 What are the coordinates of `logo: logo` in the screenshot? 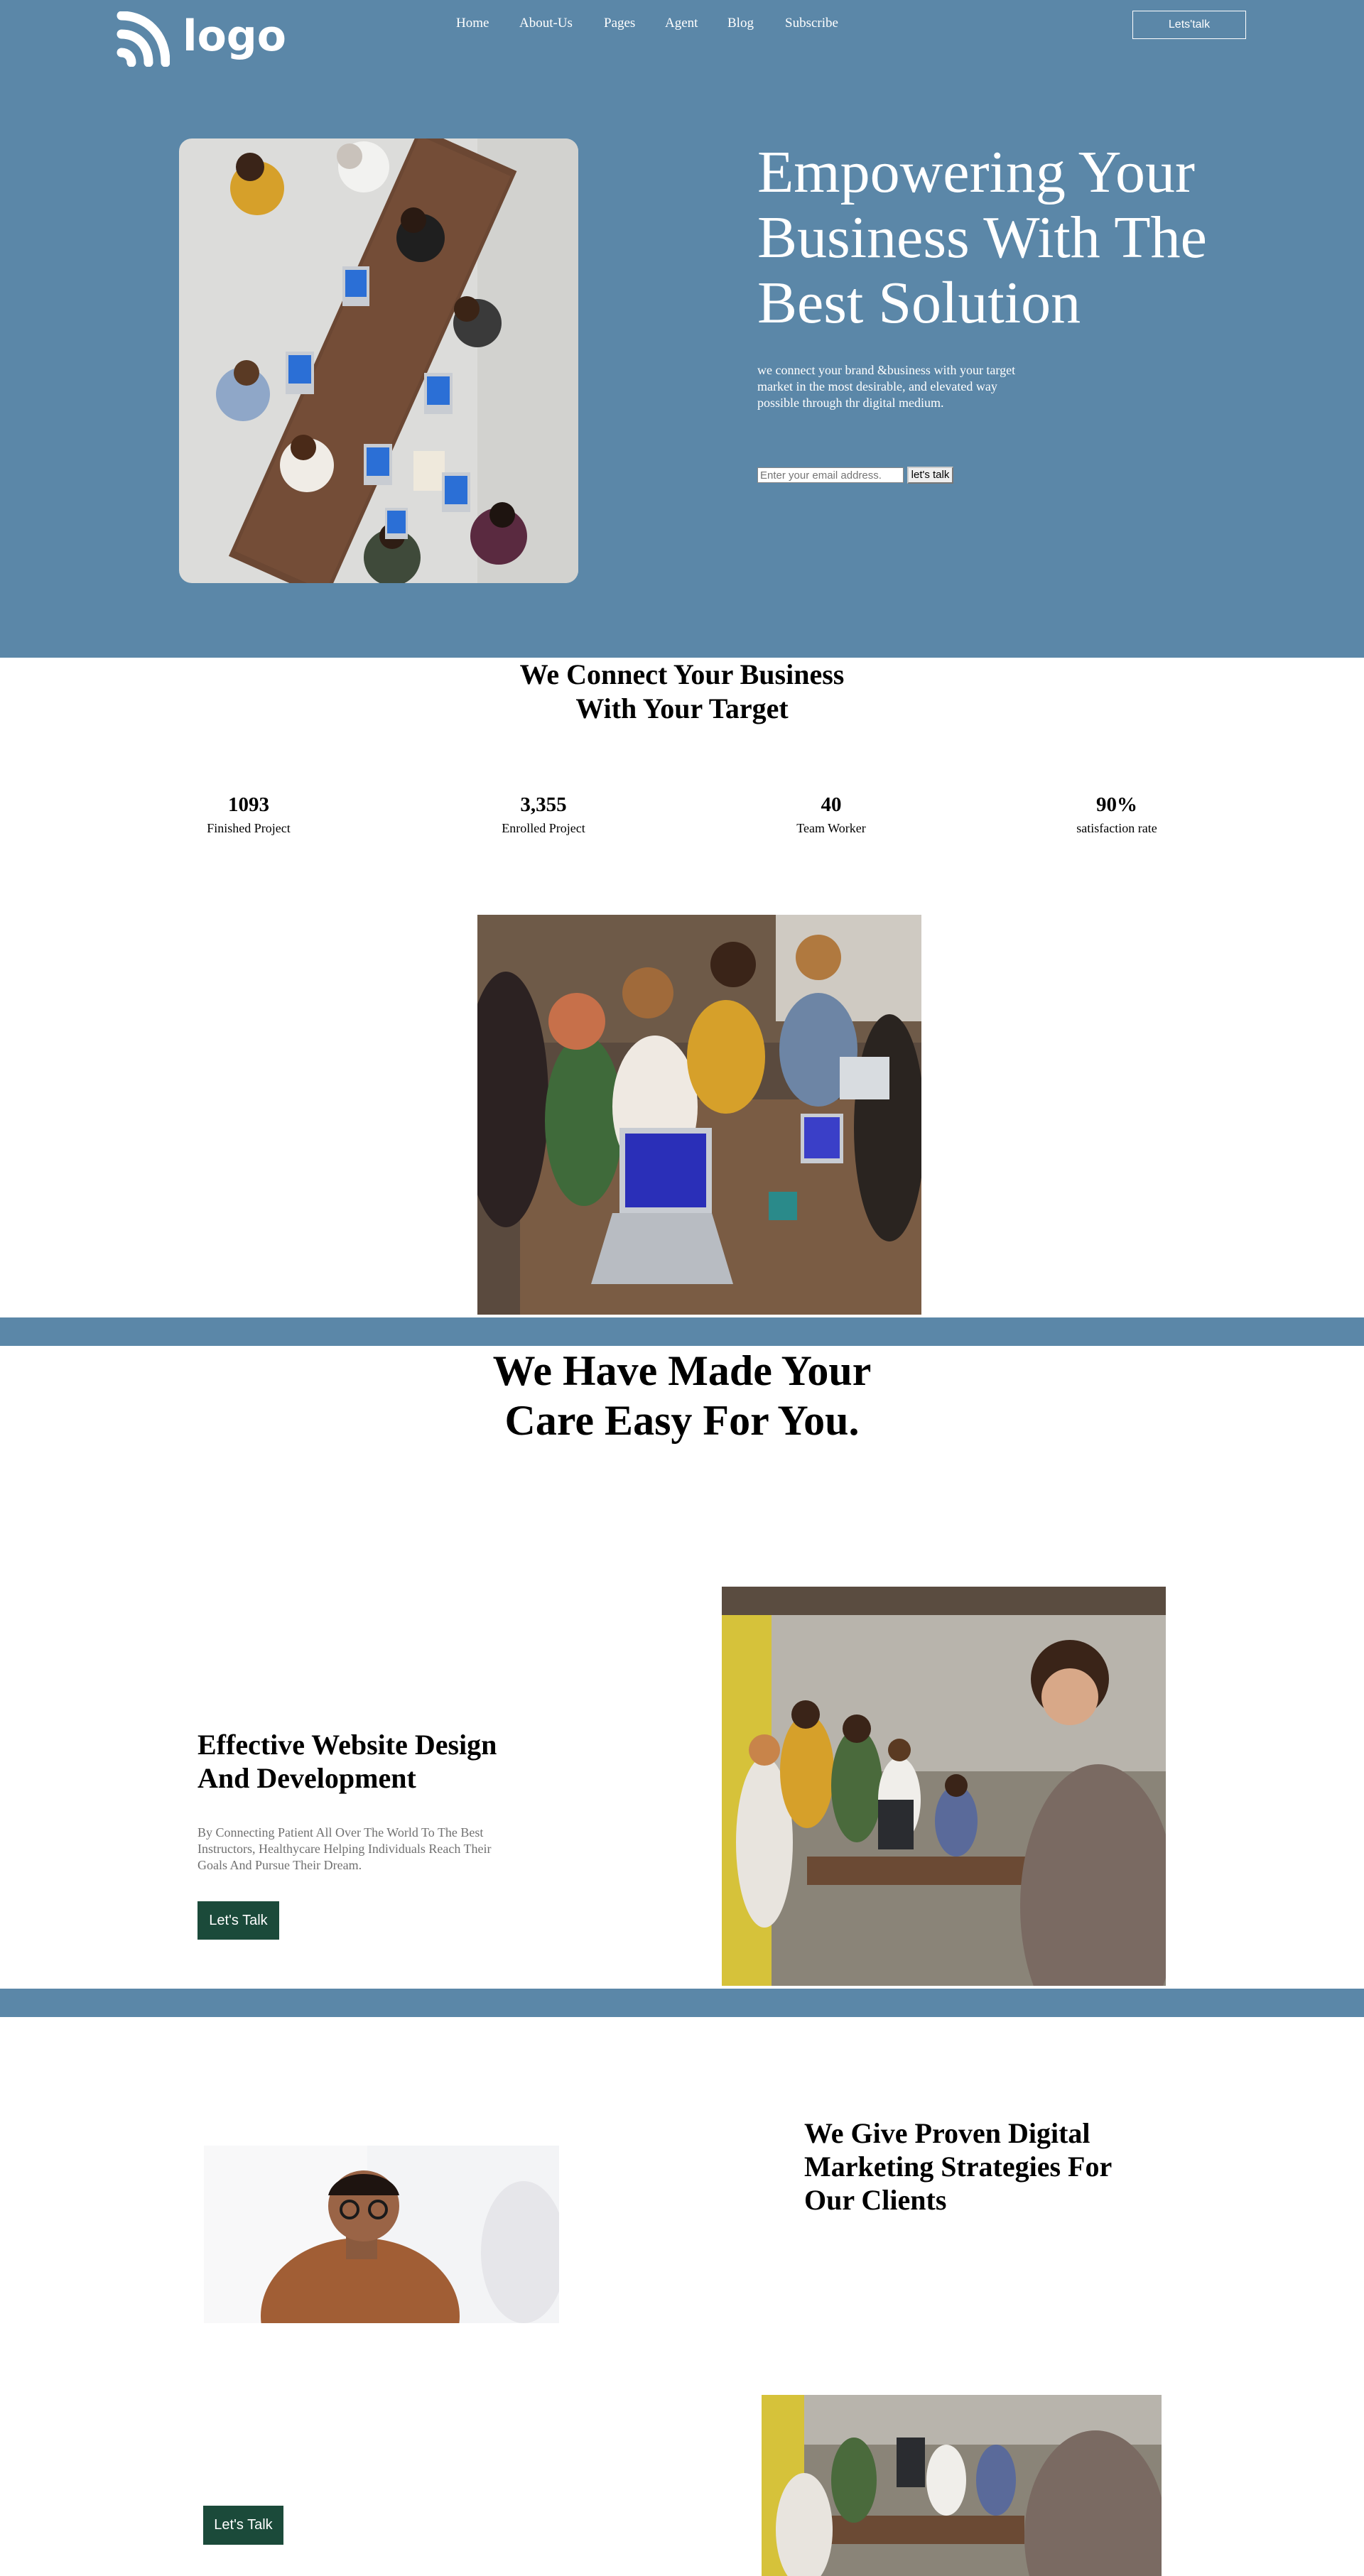 It's located at (201, 38).